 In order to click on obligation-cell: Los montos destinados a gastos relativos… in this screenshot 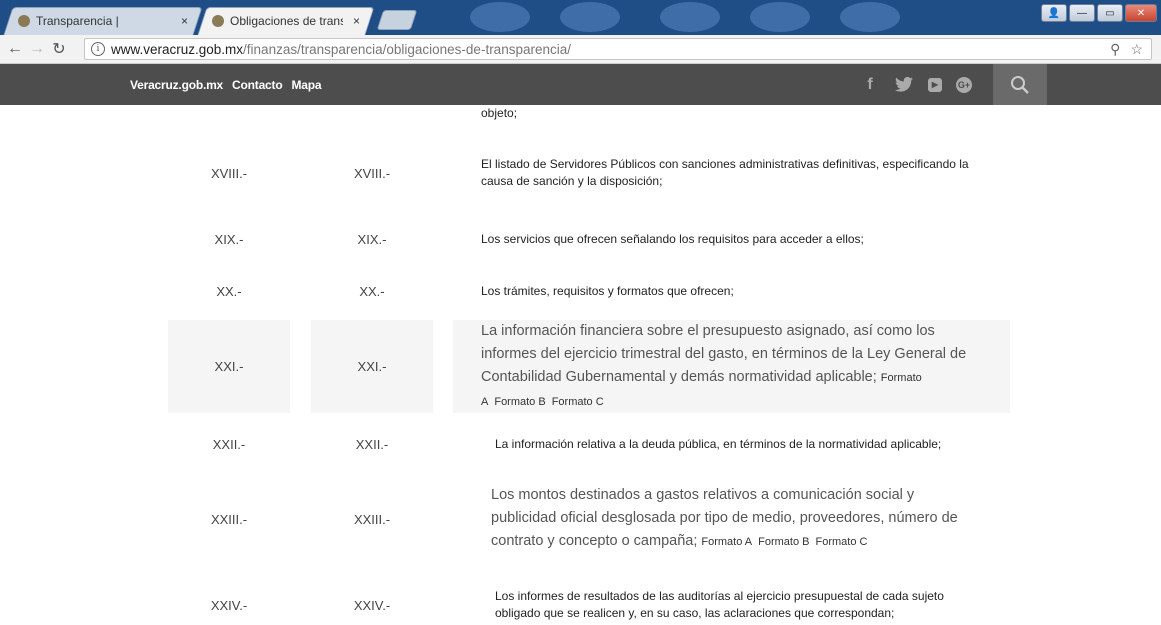, I will do `click(731, 519)`.